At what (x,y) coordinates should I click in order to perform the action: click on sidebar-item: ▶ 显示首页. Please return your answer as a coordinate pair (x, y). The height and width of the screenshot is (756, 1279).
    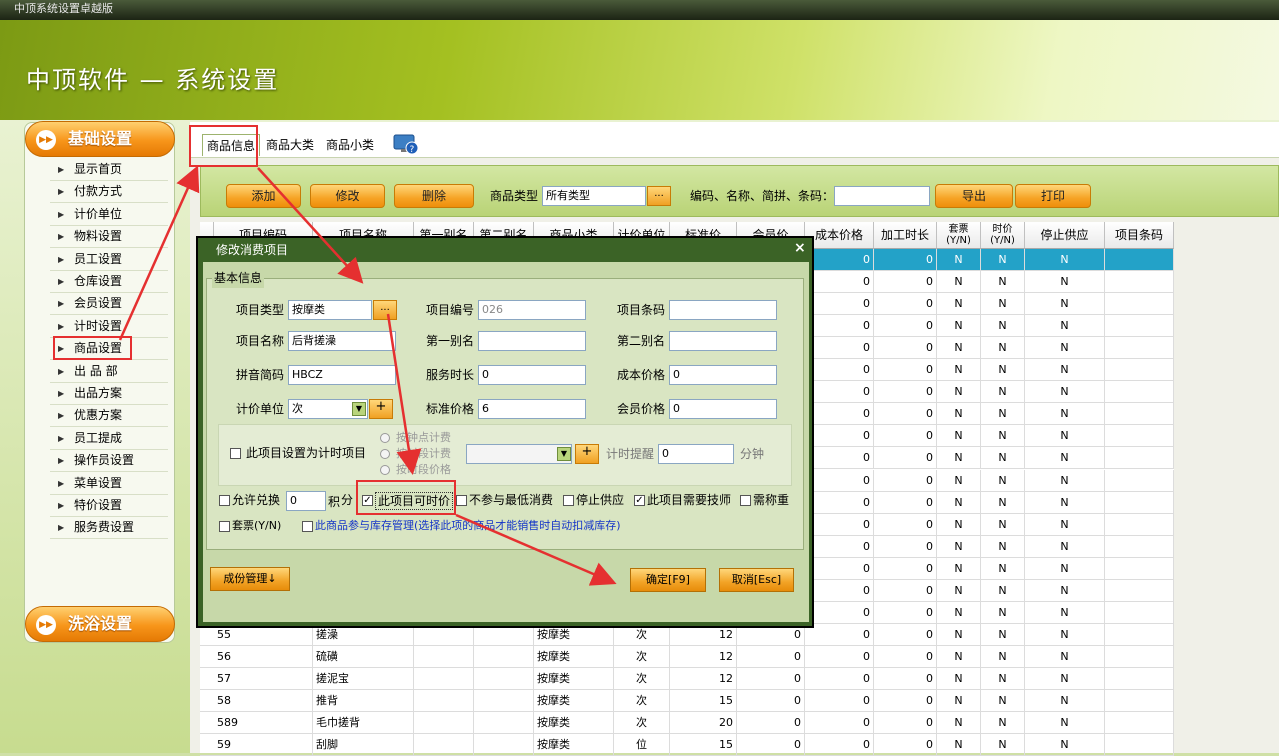
    Looking at the image, I should click on (109, 170).